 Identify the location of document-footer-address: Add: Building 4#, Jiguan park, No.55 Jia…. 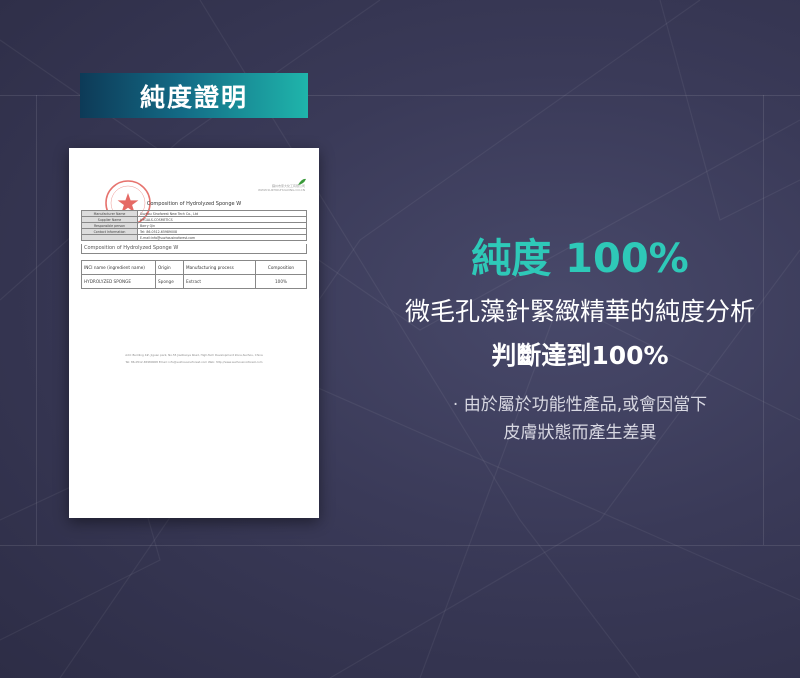
(194, 355).